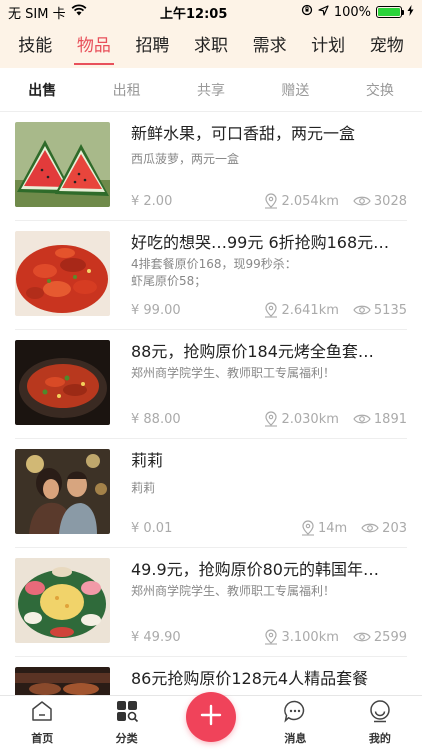 The width and height of the screenshot is (422, 750). I want to click on tab-home: 首页, so click(42, 723).